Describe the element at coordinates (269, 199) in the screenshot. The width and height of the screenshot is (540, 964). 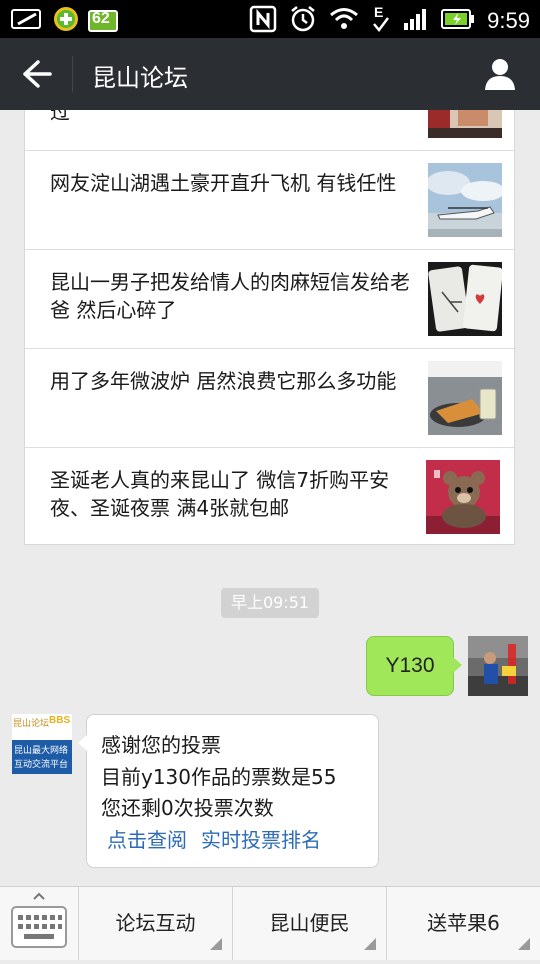
I see `news-item: 网友淀山湖遇土豪开直升飞机 有钱任性` at that location.